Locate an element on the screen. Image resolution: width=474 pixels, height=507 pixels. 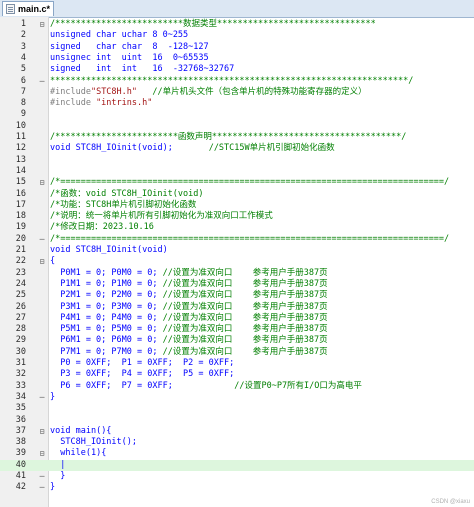
code-line: 18 /*说明：统一将单片机所有引脚初始化为准双向口工作模式 is located at coordinates (237, 216).